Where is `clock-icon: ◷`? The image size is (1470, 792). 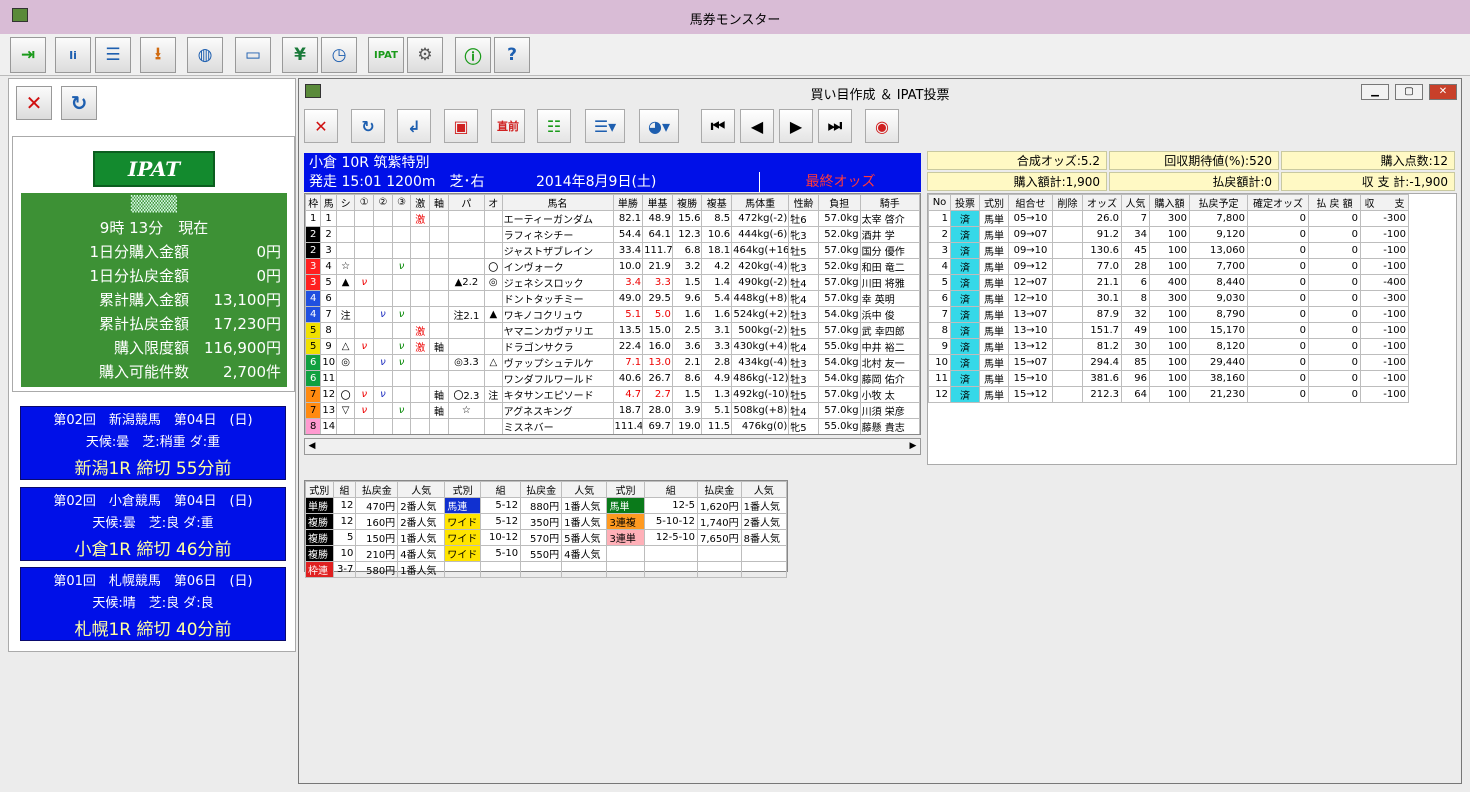 clock-icon: ◷ is located at coordinates (339, 55).